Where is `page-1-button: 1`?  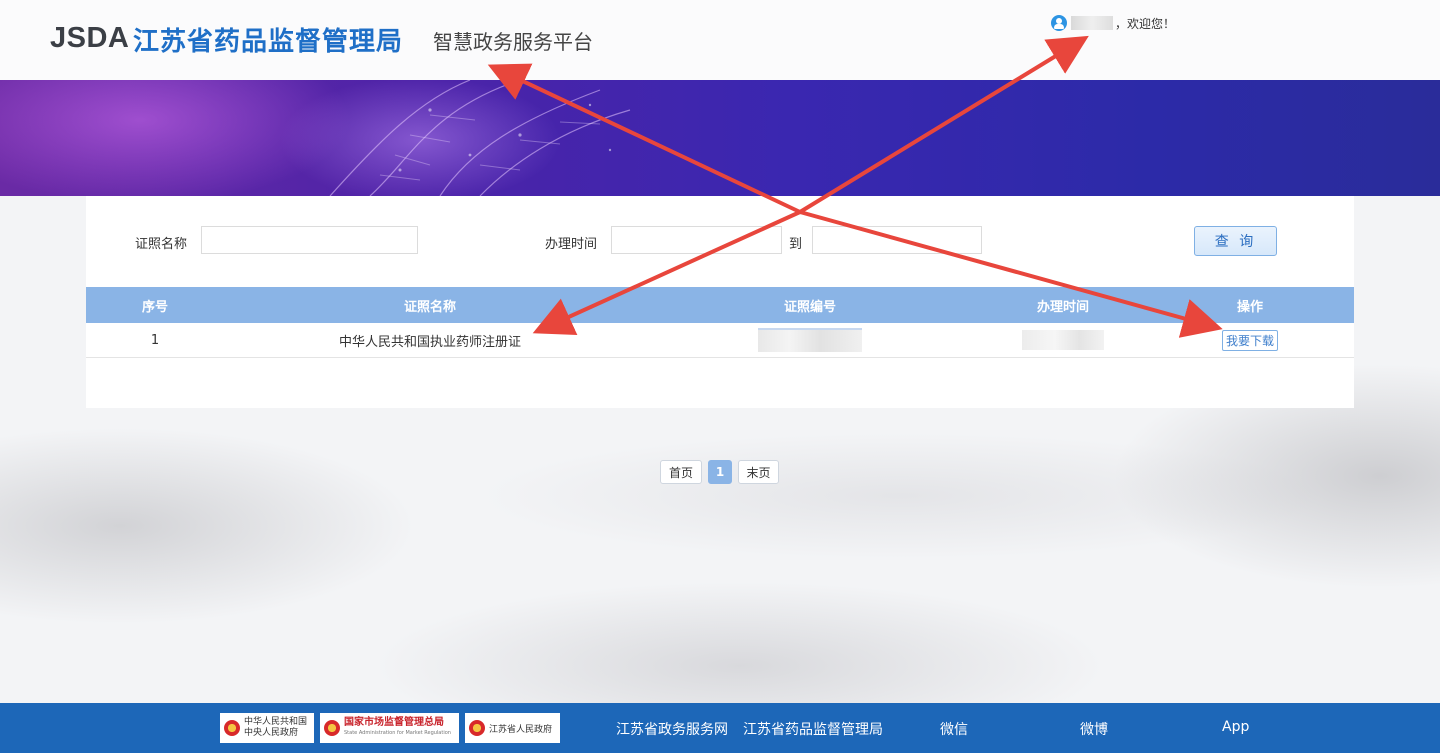 page-1-button: 1 is located at coordinates (720, 472).